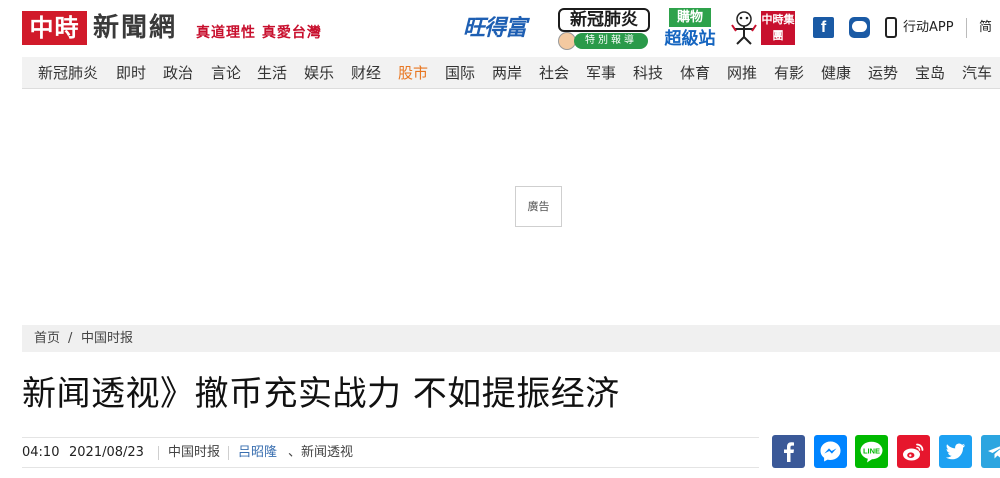 The height and width of the screenshot is (478, 1000). What do you see at coordinates (280, 73) in the screenshot?
I see `nav-item: 生活` at bounding box center [280, 73].